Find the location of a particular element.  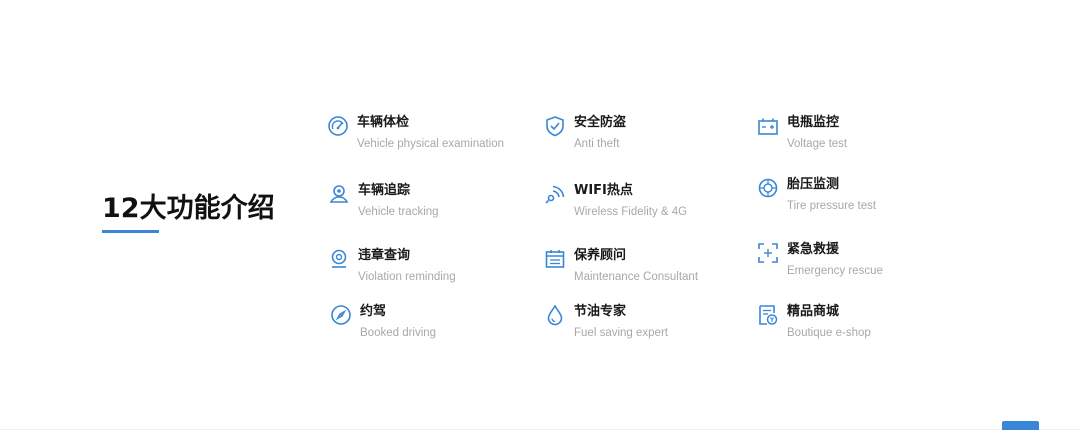

violation-pin-icon is located at coordinates (339, 259).